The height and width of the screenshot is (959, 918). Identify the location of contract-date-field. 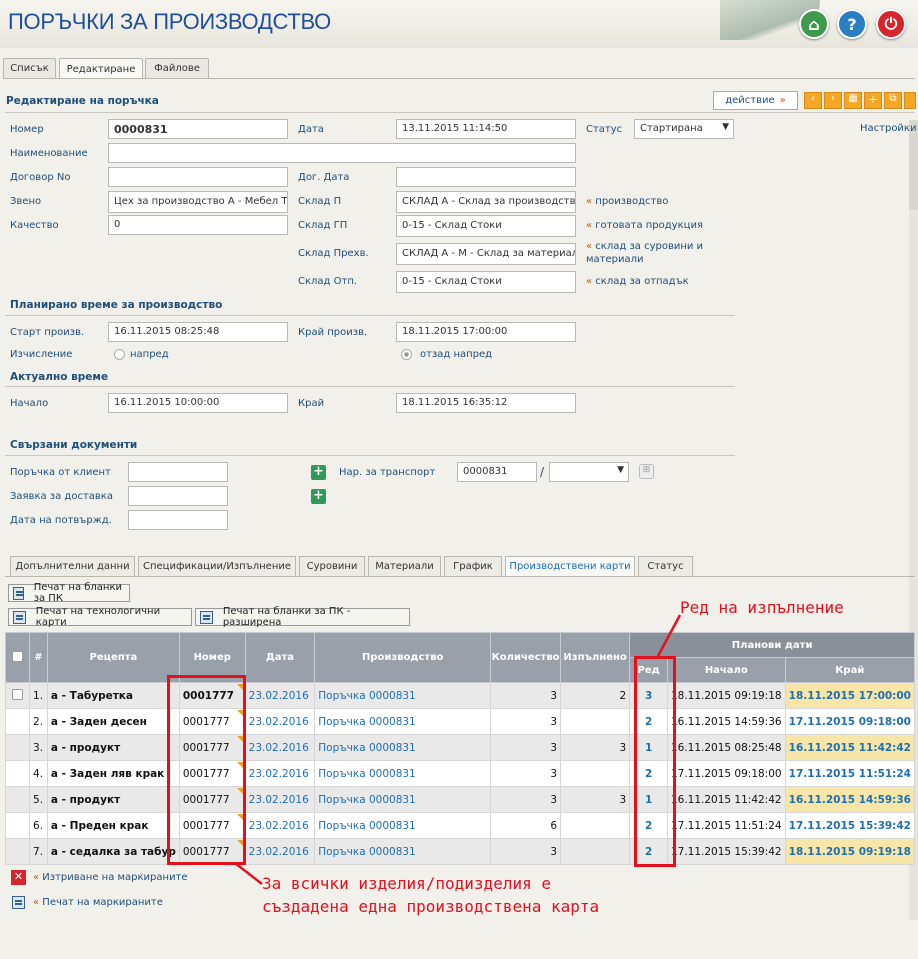
(486, 177).